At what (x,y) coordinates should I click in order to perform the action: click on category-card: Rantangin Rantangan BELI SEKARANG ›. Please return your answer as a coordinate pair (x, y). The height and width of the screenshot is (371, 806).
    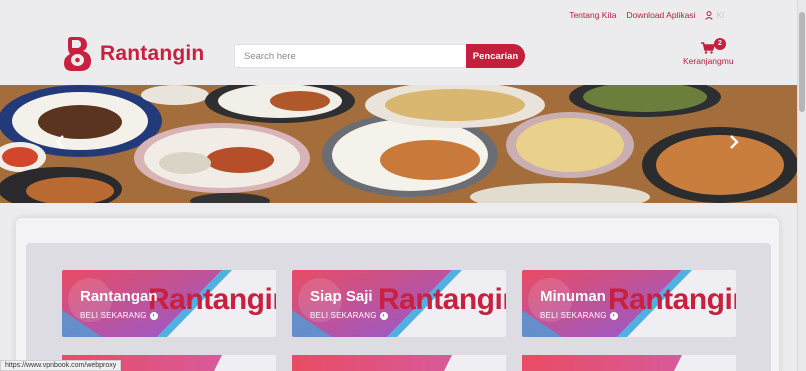
    Looking at the image, I should click on (169, 303).